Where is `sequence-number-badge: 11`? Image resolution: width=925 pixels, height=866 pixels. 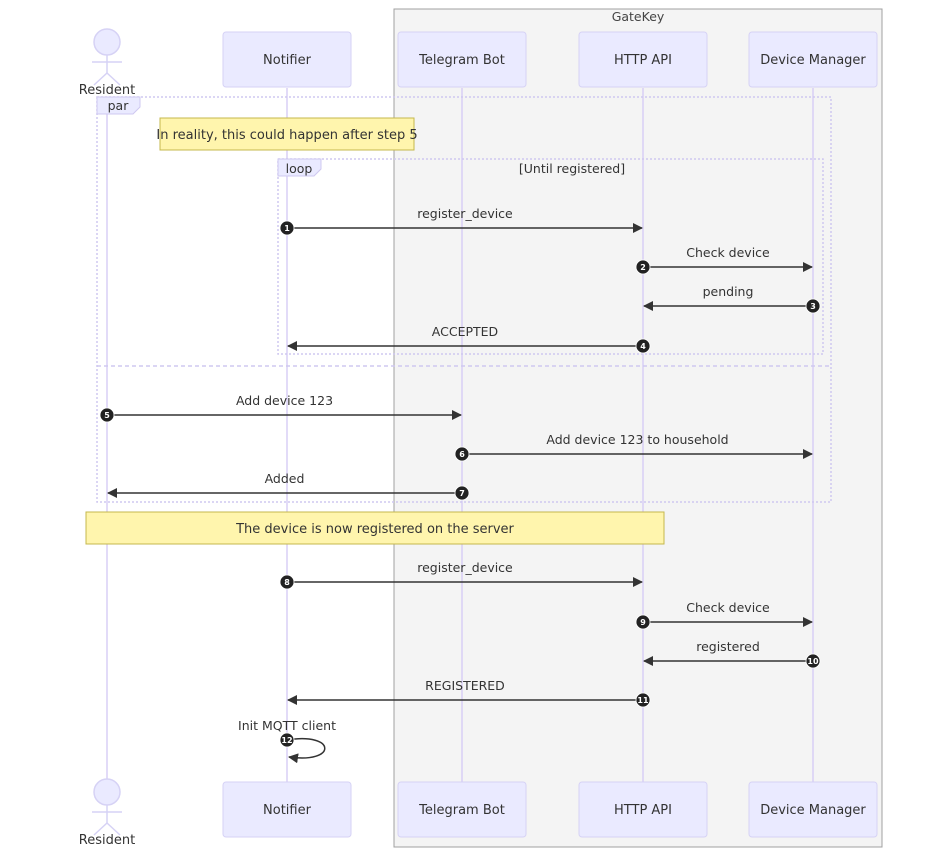
sequence-number-badge: 11 is located at coordinates (643, 700).